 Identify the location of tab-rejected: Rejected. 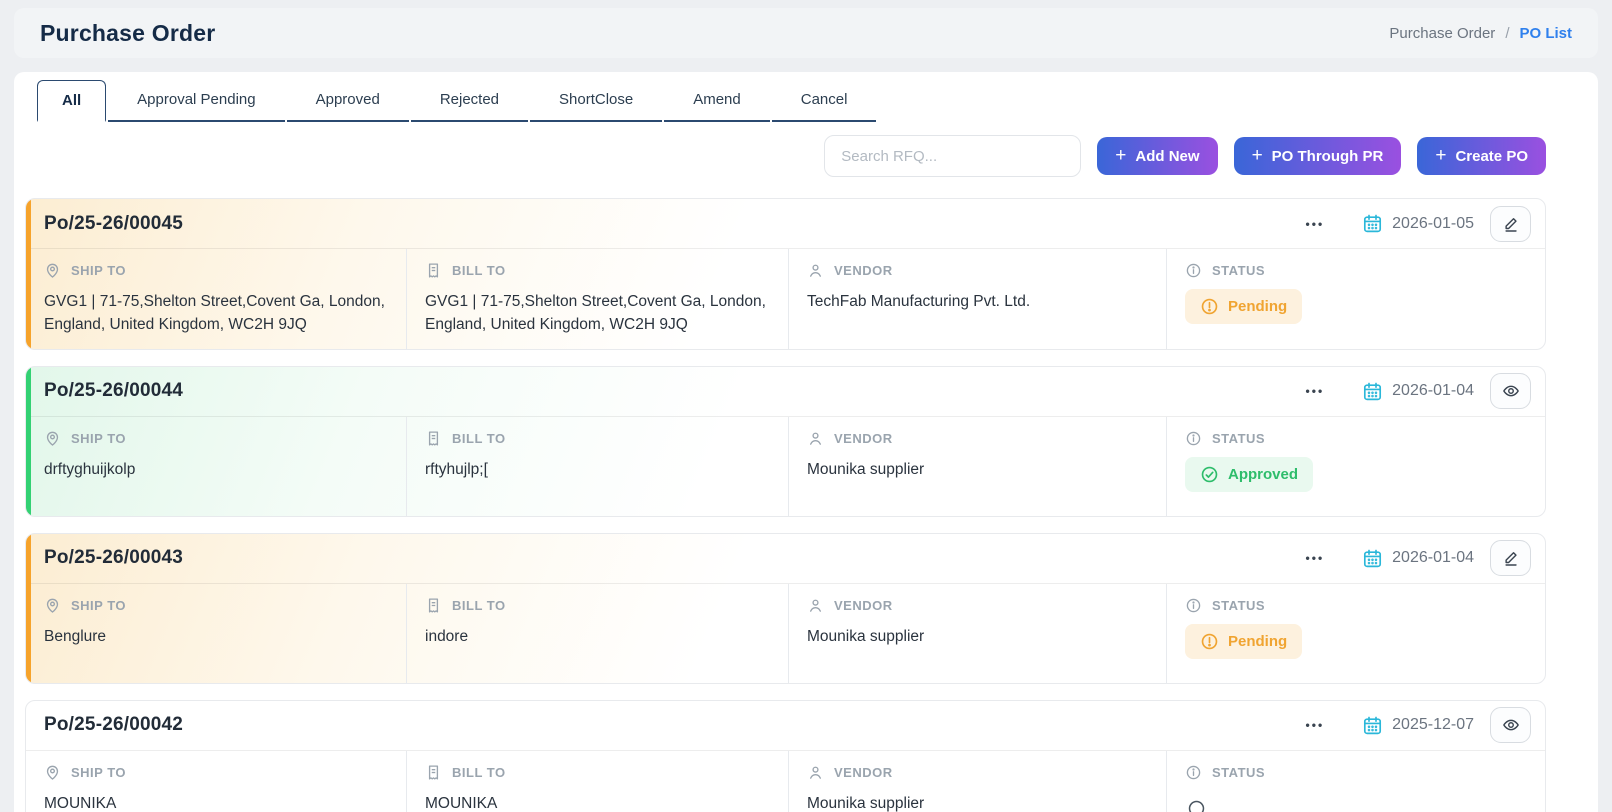
(469, 101).